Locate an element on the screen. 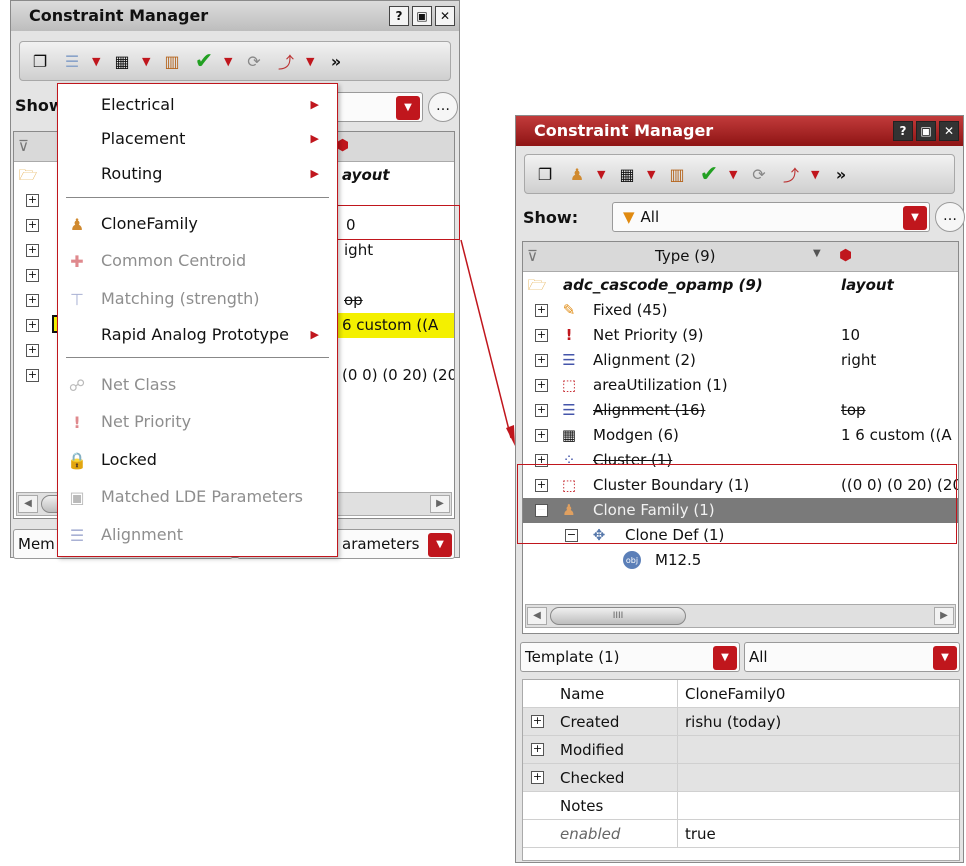  row-value: 1 6 custom ((A is located at coordinates (896, 435).